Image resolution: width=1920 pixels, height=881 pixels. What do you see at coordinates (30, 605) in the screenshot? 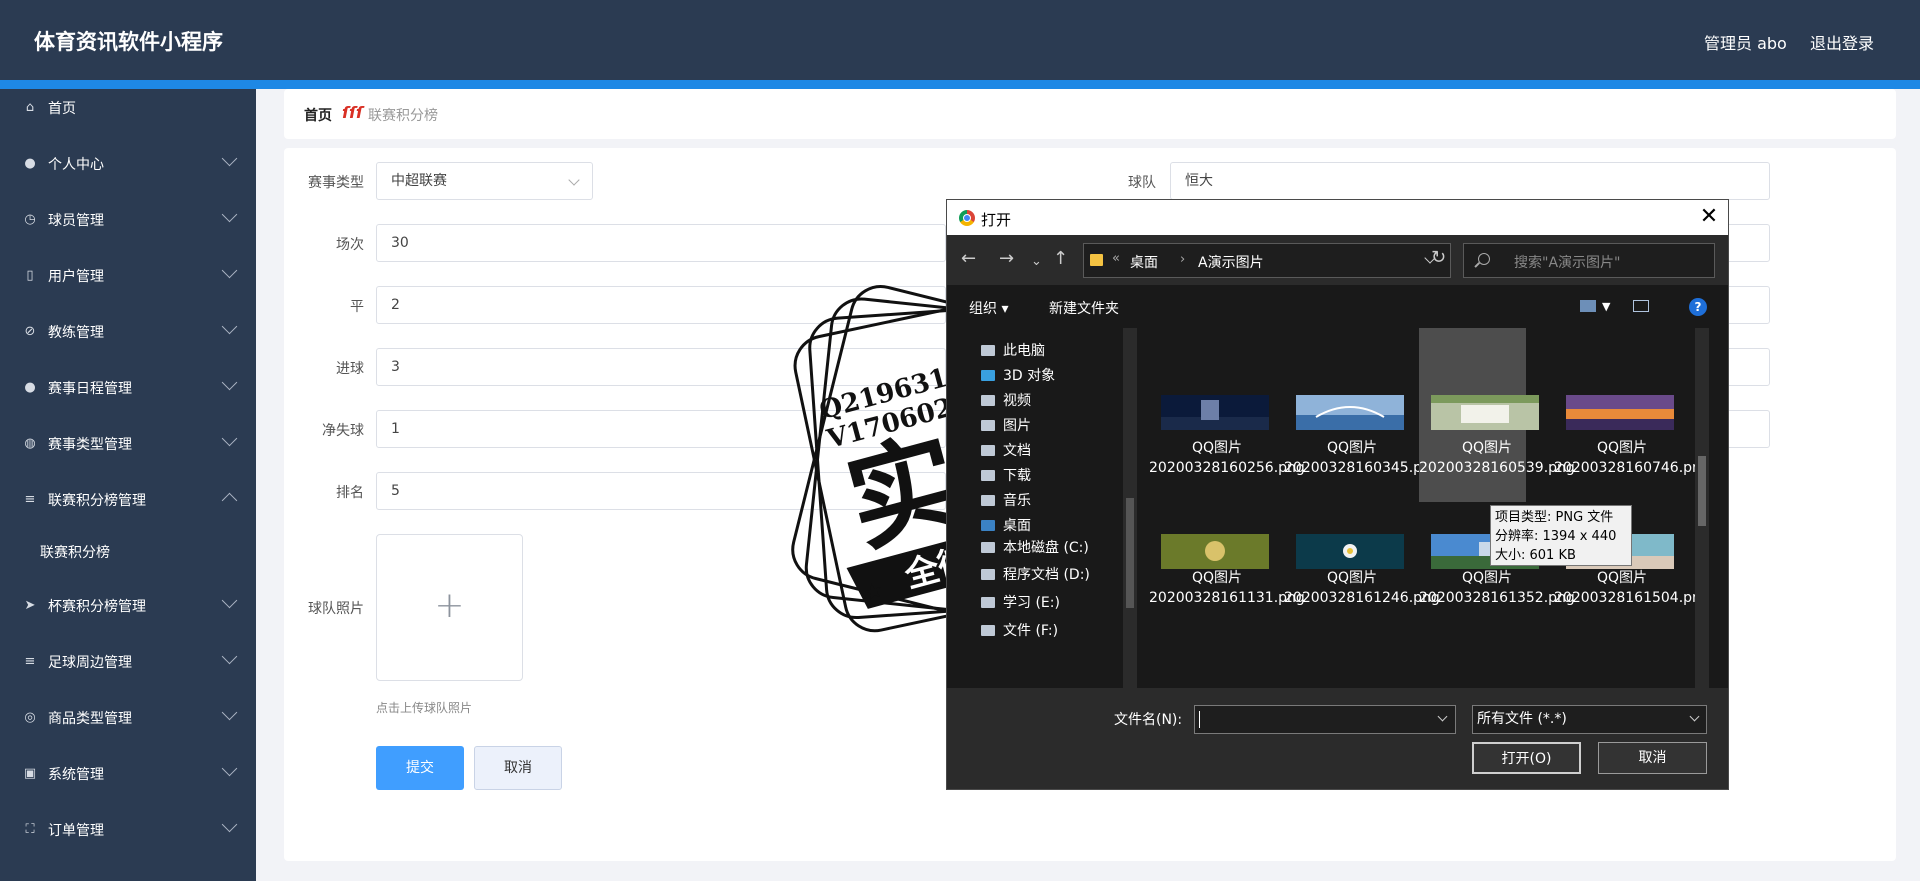
I see `send-icon: ➤` at bounding box center [30, 605].